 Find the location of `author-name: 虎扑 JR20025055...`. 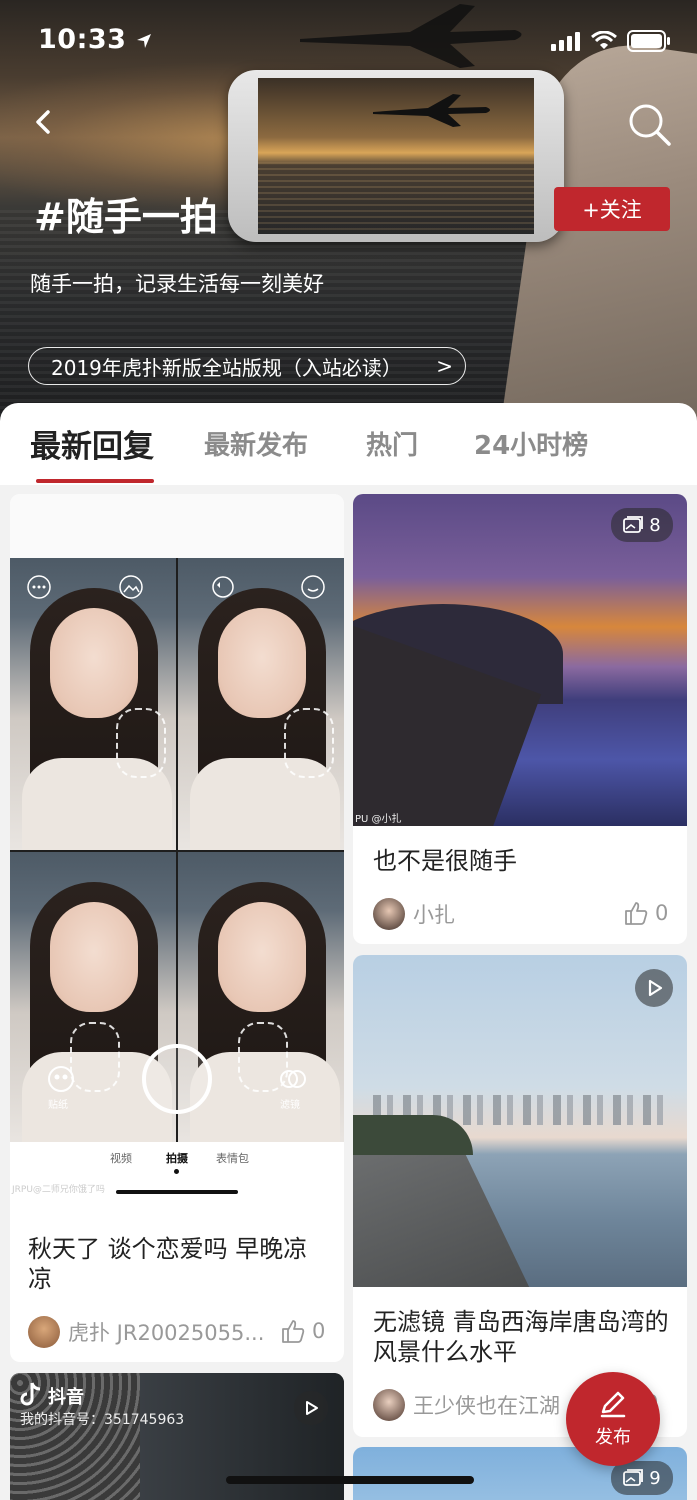

author-name: 虎扑 JR20025055... is located at coordinates (166, 1333).